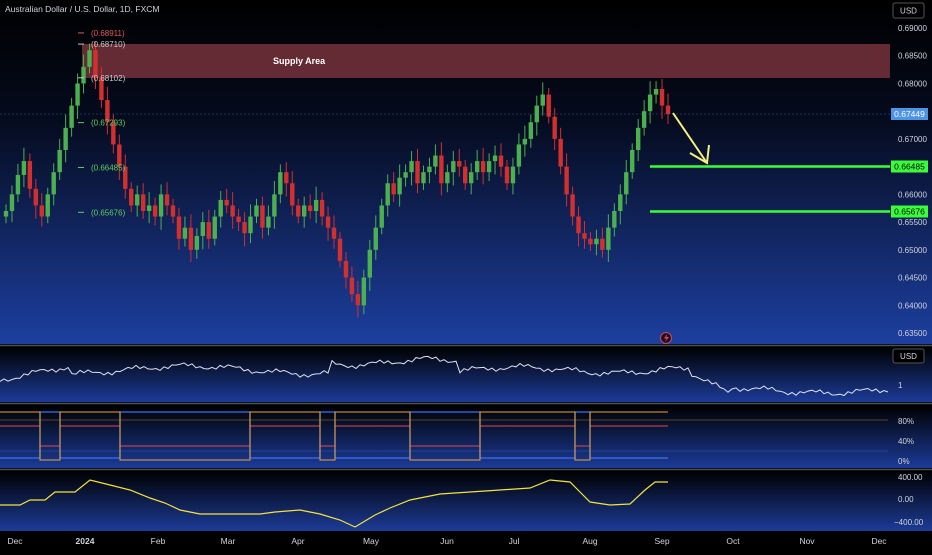 Image resolution: width=932 pixels, height=555 pixels. What do you see at coordinates (912, 305) in the screenshot?
I see `price-tick-label: 0.64000` at bounding box center [912, 305].